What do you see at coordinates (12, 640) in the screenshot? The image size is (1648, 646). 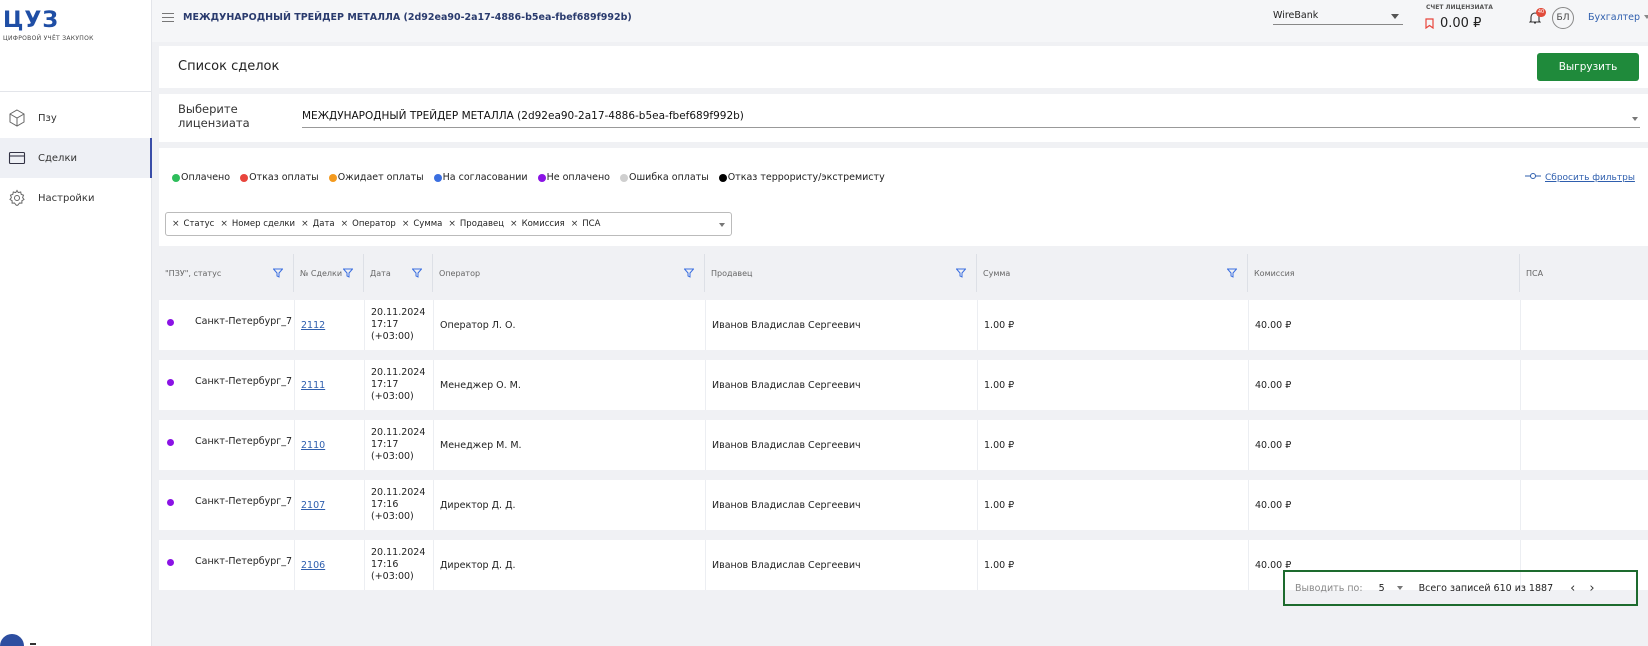 I see `support-icon` at bounding box center [12, 640].